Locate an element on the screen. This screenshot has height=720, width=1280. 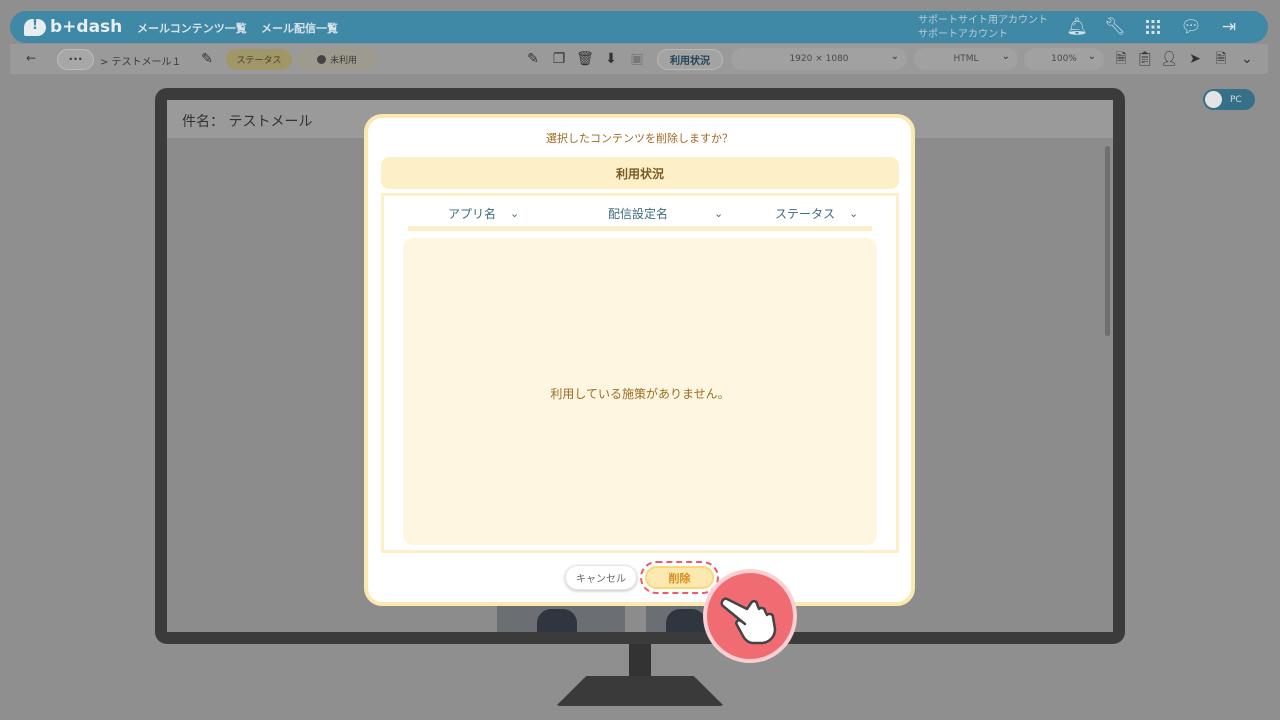
usage-status-button: 利用状況 is located at coordinates (690, 59).